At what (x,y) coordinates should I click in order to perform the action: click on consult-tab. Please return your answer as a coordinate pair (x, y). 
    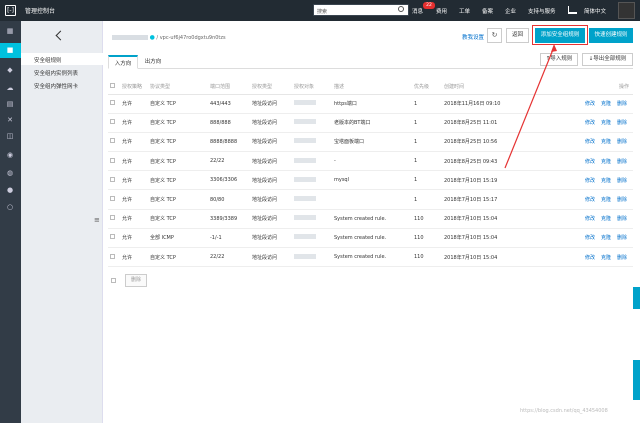
    Looking at the image, I should click on (636, 380).